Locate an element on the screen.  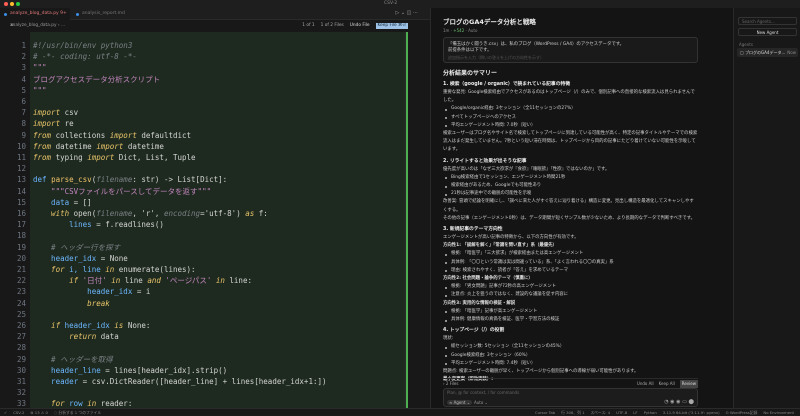
code-token: if is located at coordinates (47, 325).